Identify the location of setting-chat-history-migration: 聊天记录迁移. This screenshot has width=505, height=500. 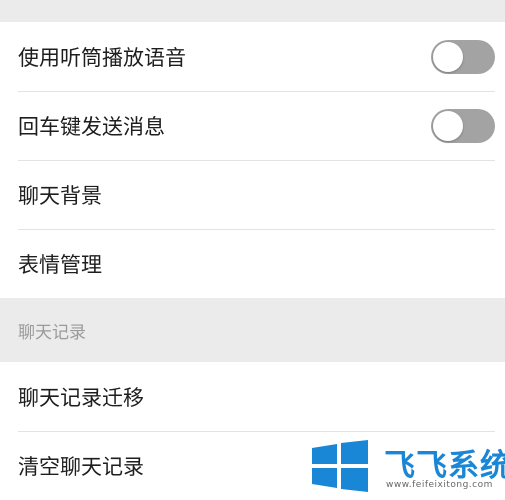
(252, 396).